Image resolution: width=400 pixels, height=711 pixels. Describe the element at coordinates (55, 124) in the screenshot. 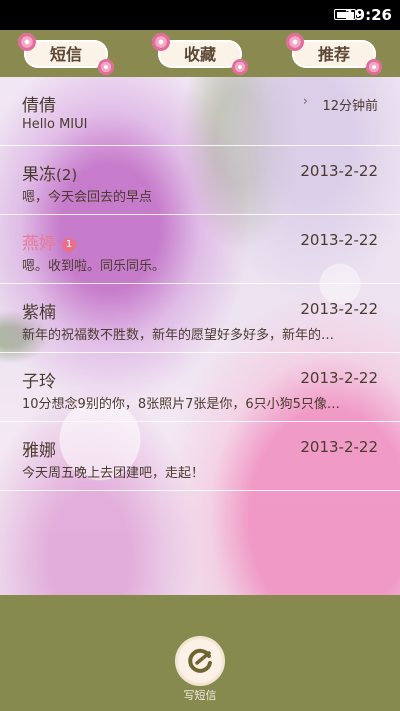

I see `message-preview: Hello MIUI` at that location.